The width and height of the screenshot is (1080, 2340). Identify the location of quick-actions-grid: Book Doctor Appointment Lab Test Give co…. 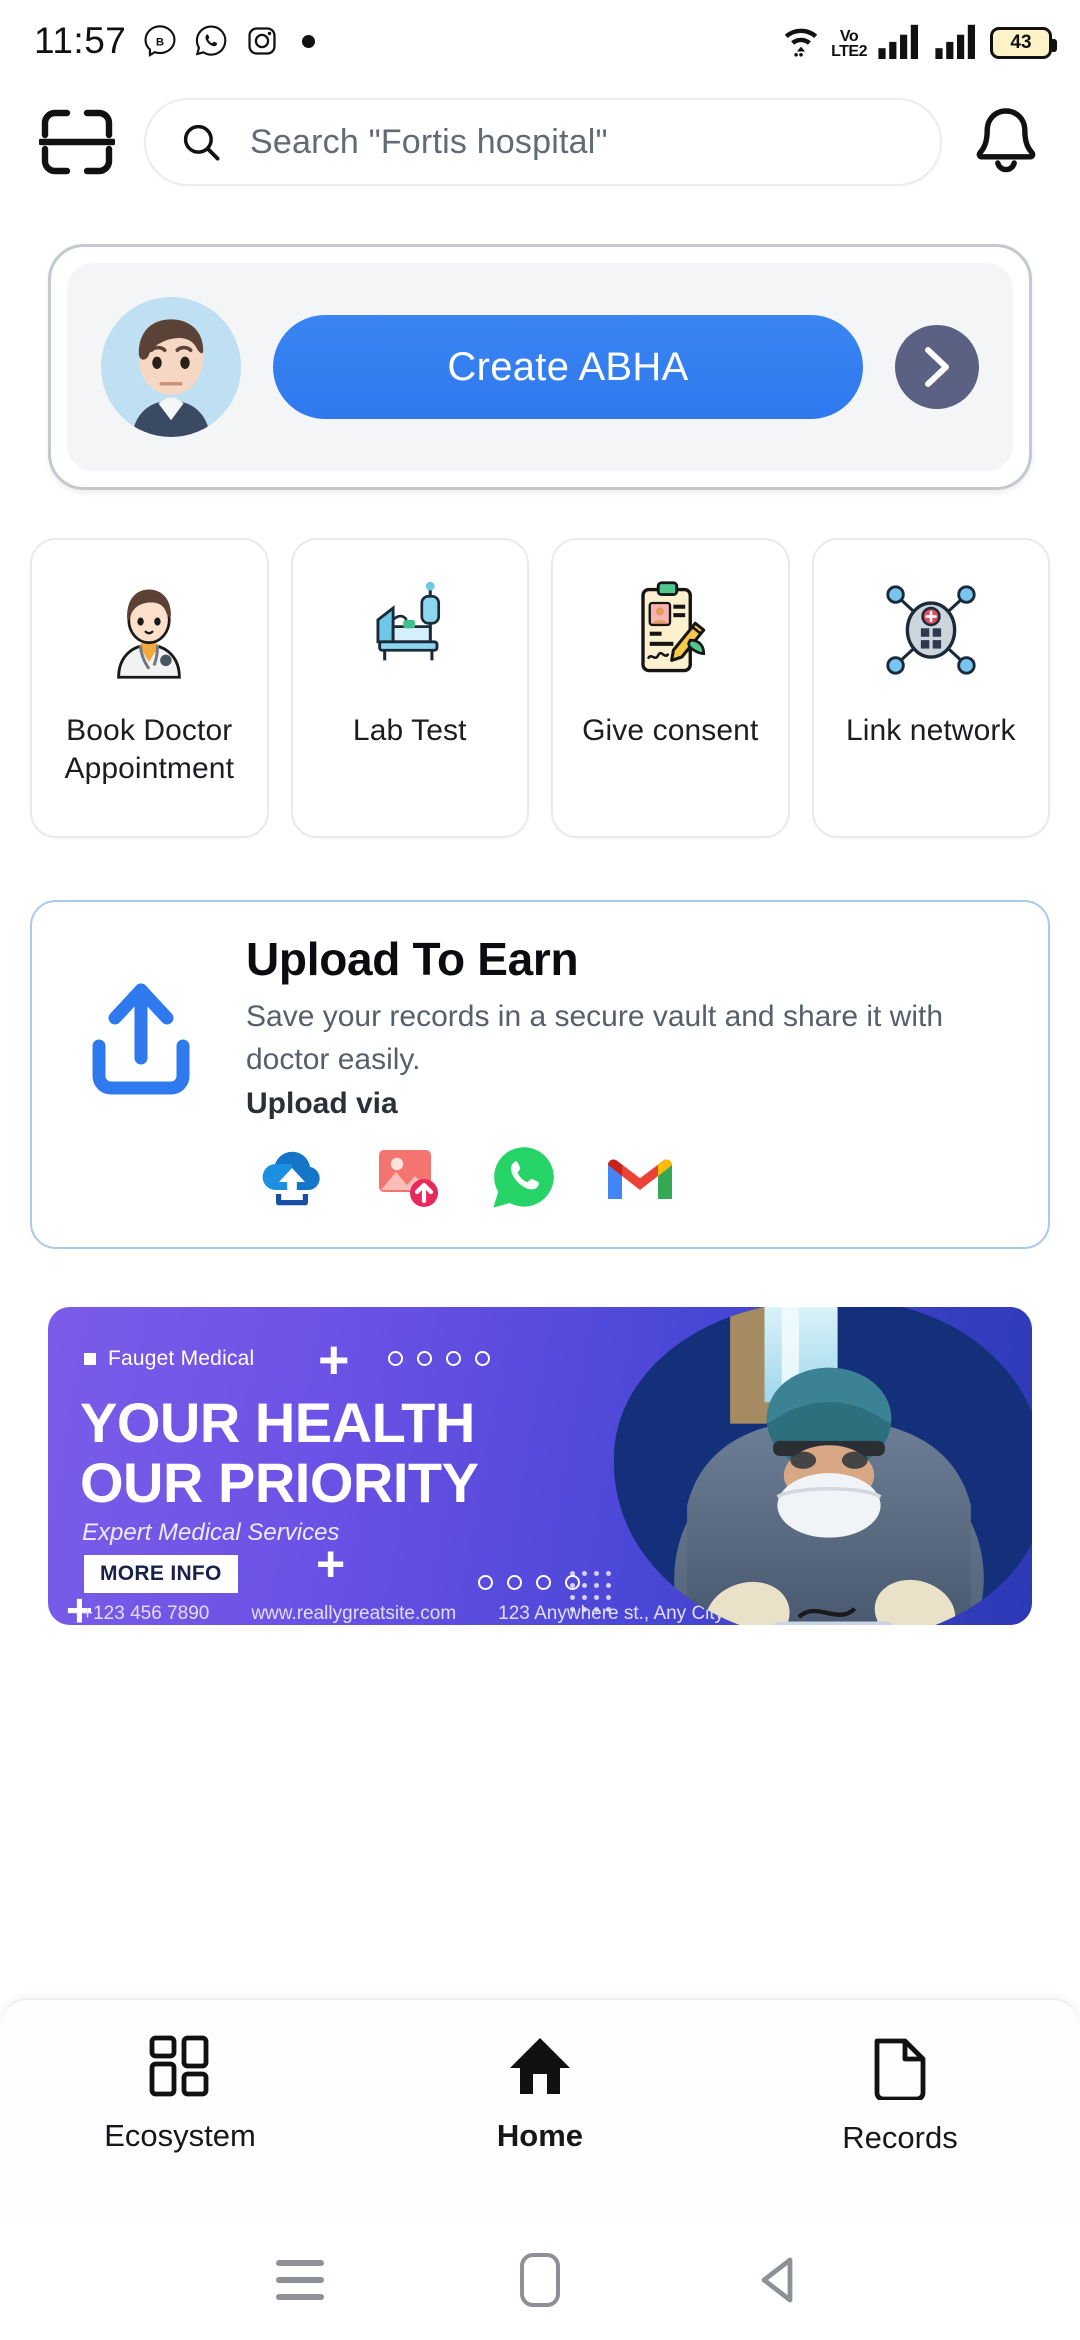
(540, 664).